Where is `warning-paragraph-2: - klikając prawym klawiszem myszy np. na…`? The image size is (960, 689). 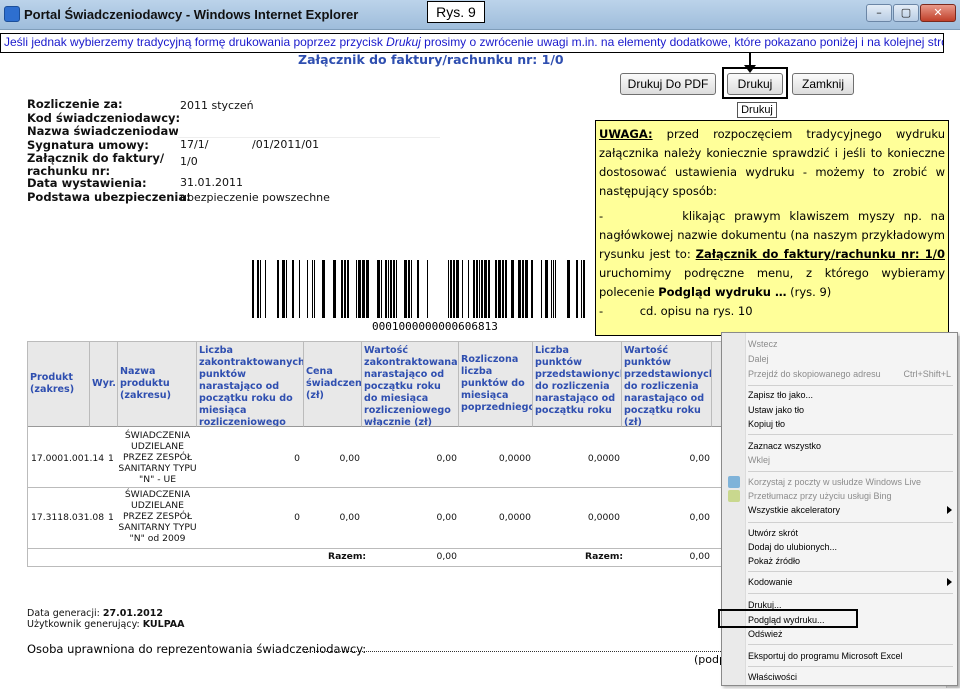 warning-paragraph-2: - klikając prawym klawiszem myszy np. na… is located at coordinates (772, 254).